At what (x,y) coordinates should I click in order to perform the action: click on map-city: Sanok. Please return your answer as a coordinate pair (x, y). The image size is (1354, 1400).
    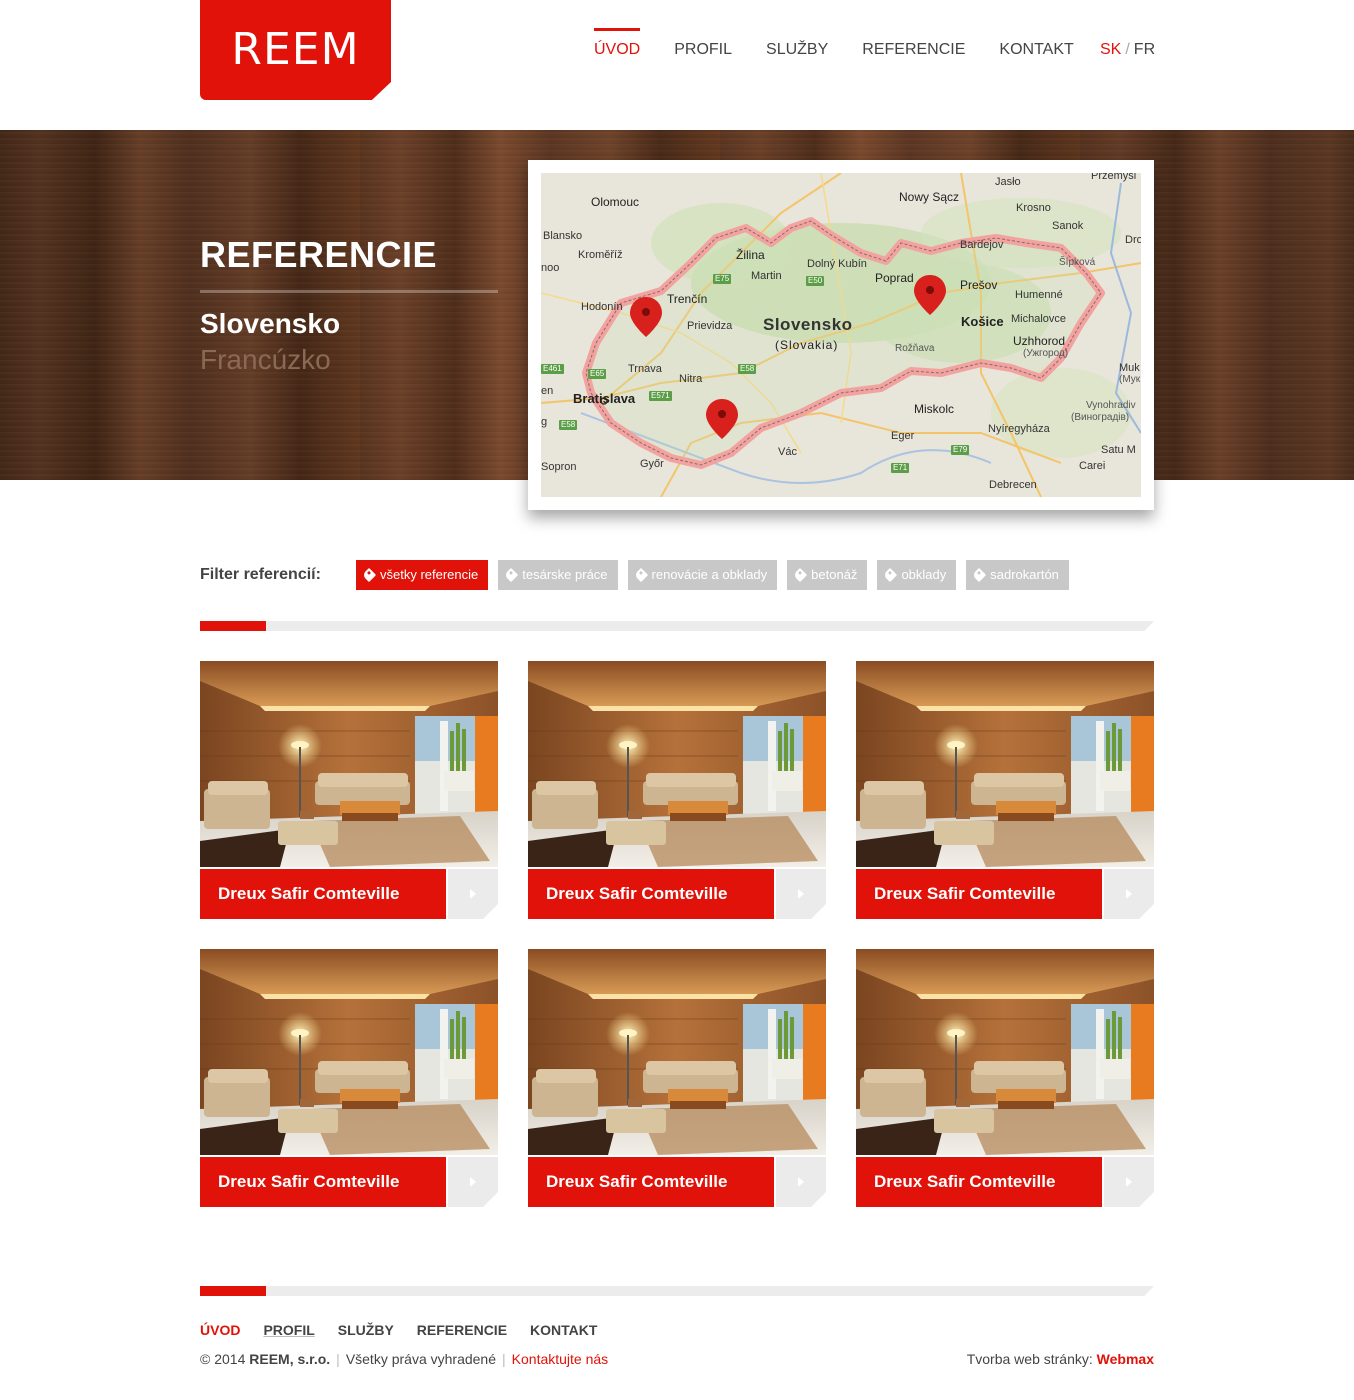
    Looking at the image, I should click on (1068, 226).